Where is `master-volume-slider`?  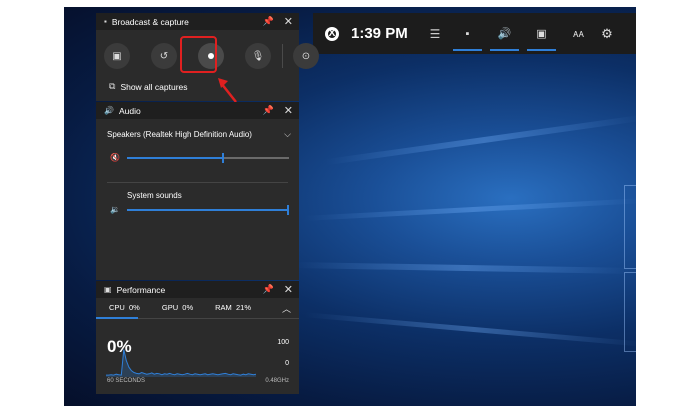 master-volume-slider is located at coordinates (208, 158).